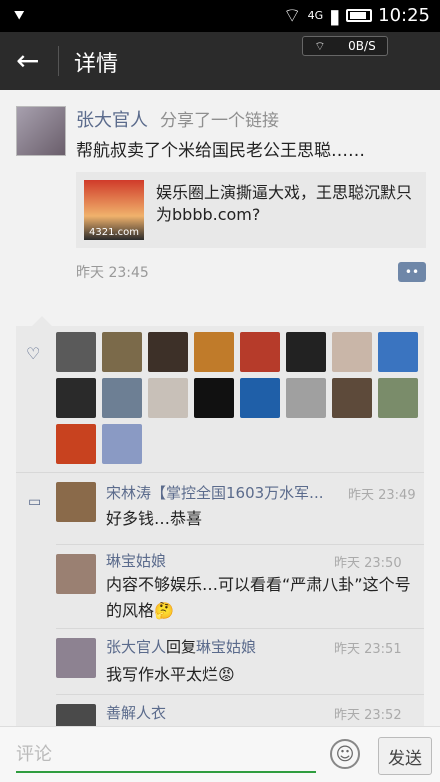  What do you see at coordinates (219, 121) in the screenshot?
I see `share-text: 分享了一个链接` at bounding box center [219, 121].